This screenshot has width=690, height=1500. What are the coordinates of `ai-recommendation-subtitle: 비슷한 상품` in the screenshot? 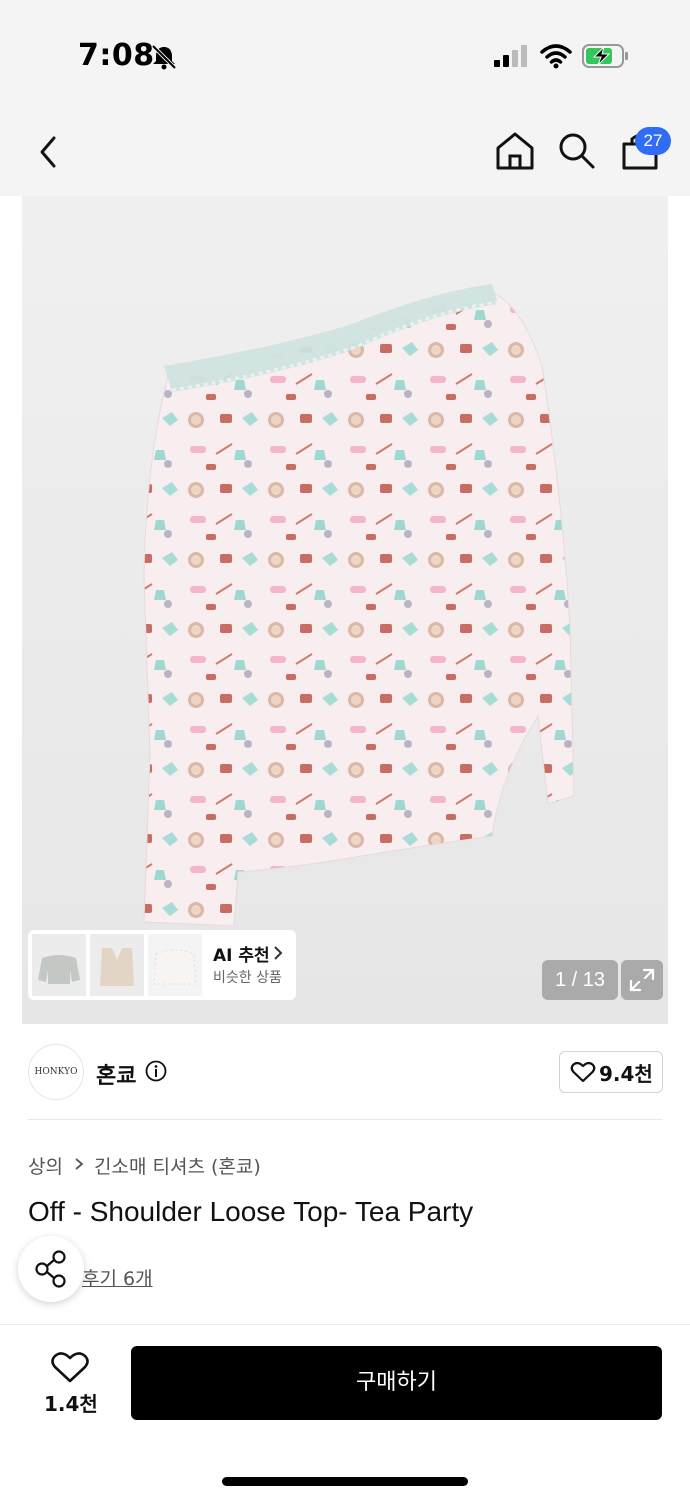 It's located at (247, 978).